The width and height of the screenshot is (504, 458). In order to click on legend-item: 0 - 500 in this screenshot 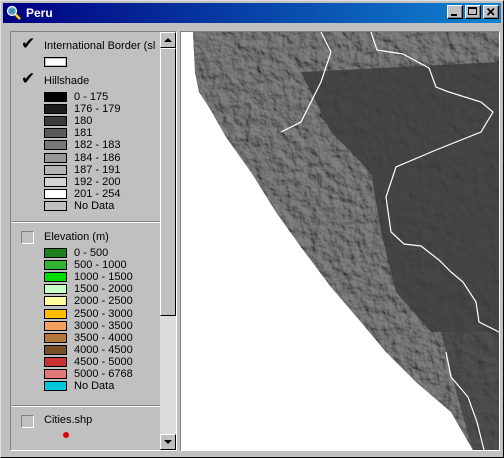, I will do `click(76, 253)`.